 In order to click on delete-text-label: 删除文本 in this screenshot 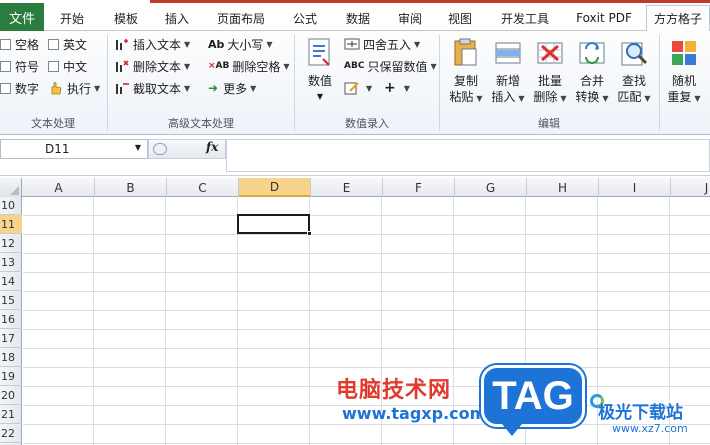, I will do `click(157, 66)`.